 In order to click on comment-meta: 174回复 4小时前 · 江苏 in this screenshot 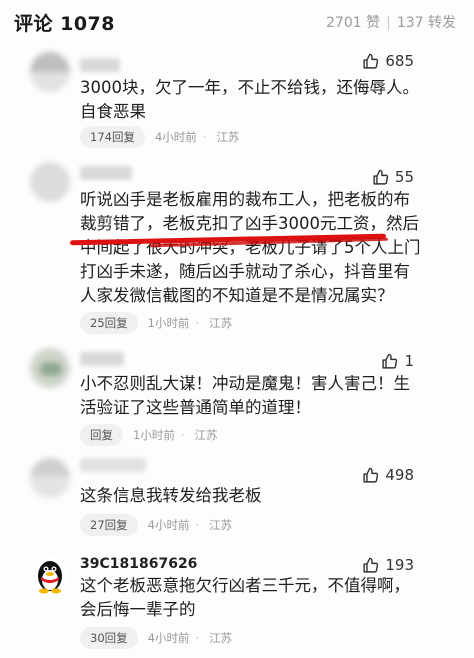, I will do `click(159, 137)`.